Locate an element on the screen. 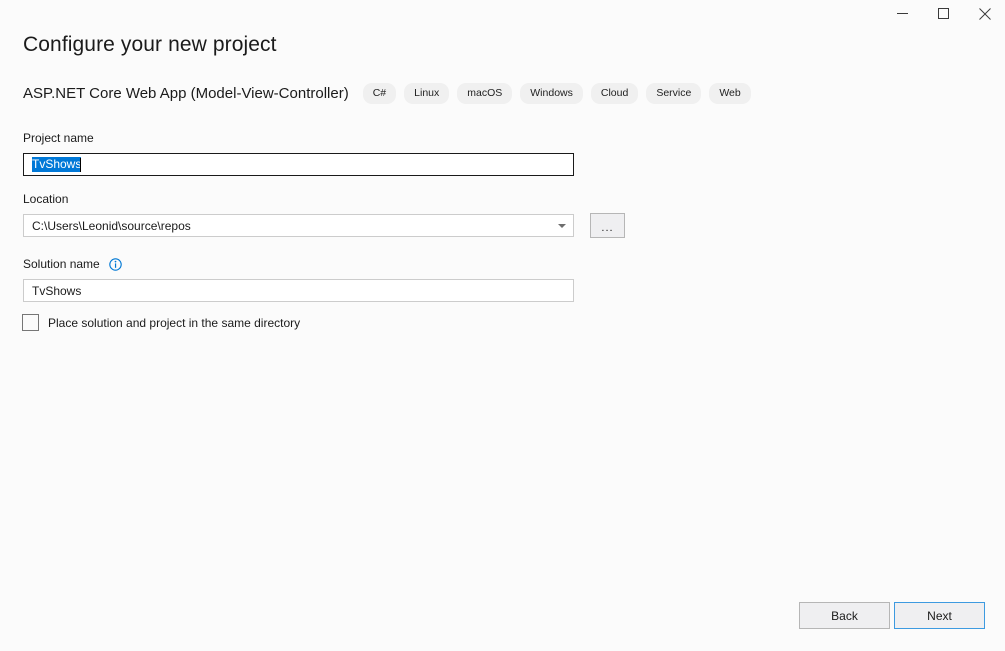 The width and height of the screenshot is (1005, 651). maximize-button is located at coordinates (943, 13).